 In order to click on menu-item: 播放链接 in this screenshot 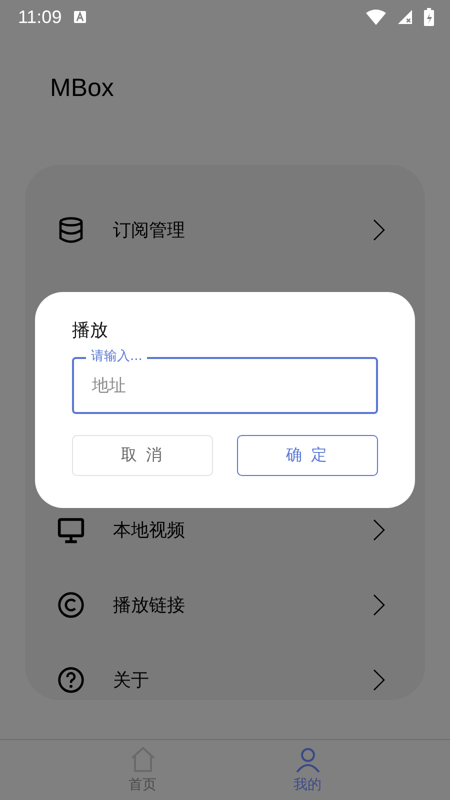, I will do `click(225, 605)`.